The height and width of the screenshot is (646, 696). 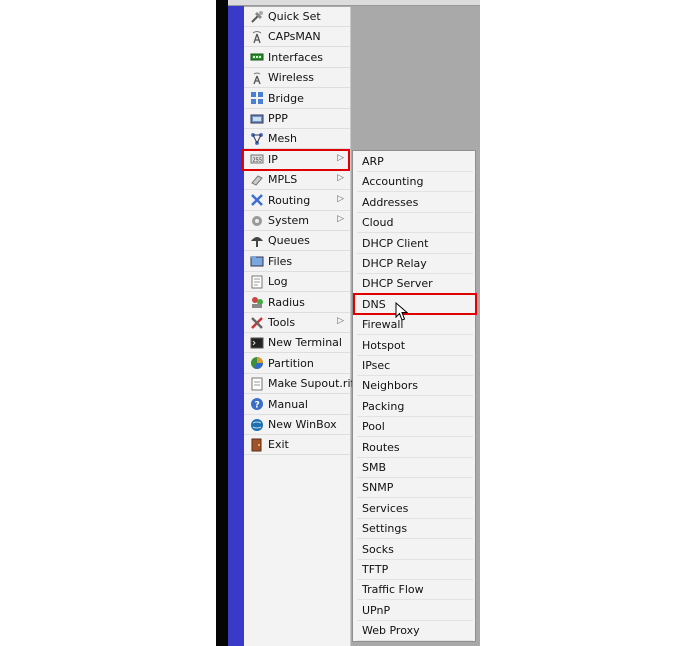 I want to click on tools-icon, so click(x=257, y=323).